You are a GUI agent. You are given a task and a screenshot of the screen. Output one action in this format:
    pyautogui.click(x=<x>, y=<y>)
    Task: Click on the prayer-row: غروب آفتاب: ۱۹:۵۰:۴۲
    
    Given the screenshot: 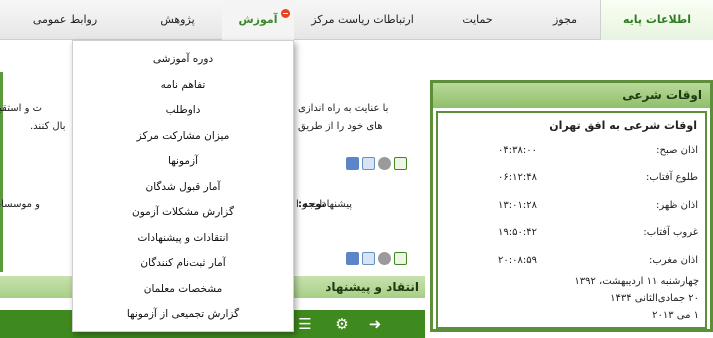 What is the action you would take?
    pyautogui.click(x=598, y=234)
    